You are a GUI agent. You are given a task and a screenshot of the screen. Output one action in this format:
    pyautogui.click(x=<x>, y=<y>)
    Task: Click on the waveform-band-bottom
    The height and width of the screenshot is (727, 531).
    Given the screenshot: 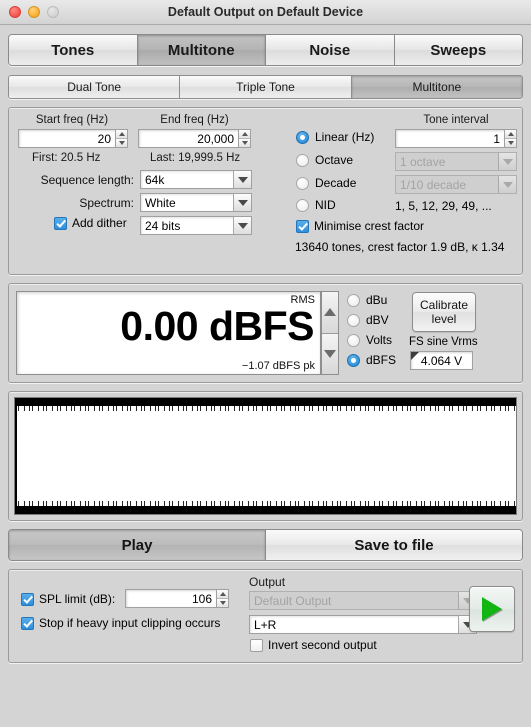 What is the action you would take?
    pyautogui.click(x=265, y=510)
    